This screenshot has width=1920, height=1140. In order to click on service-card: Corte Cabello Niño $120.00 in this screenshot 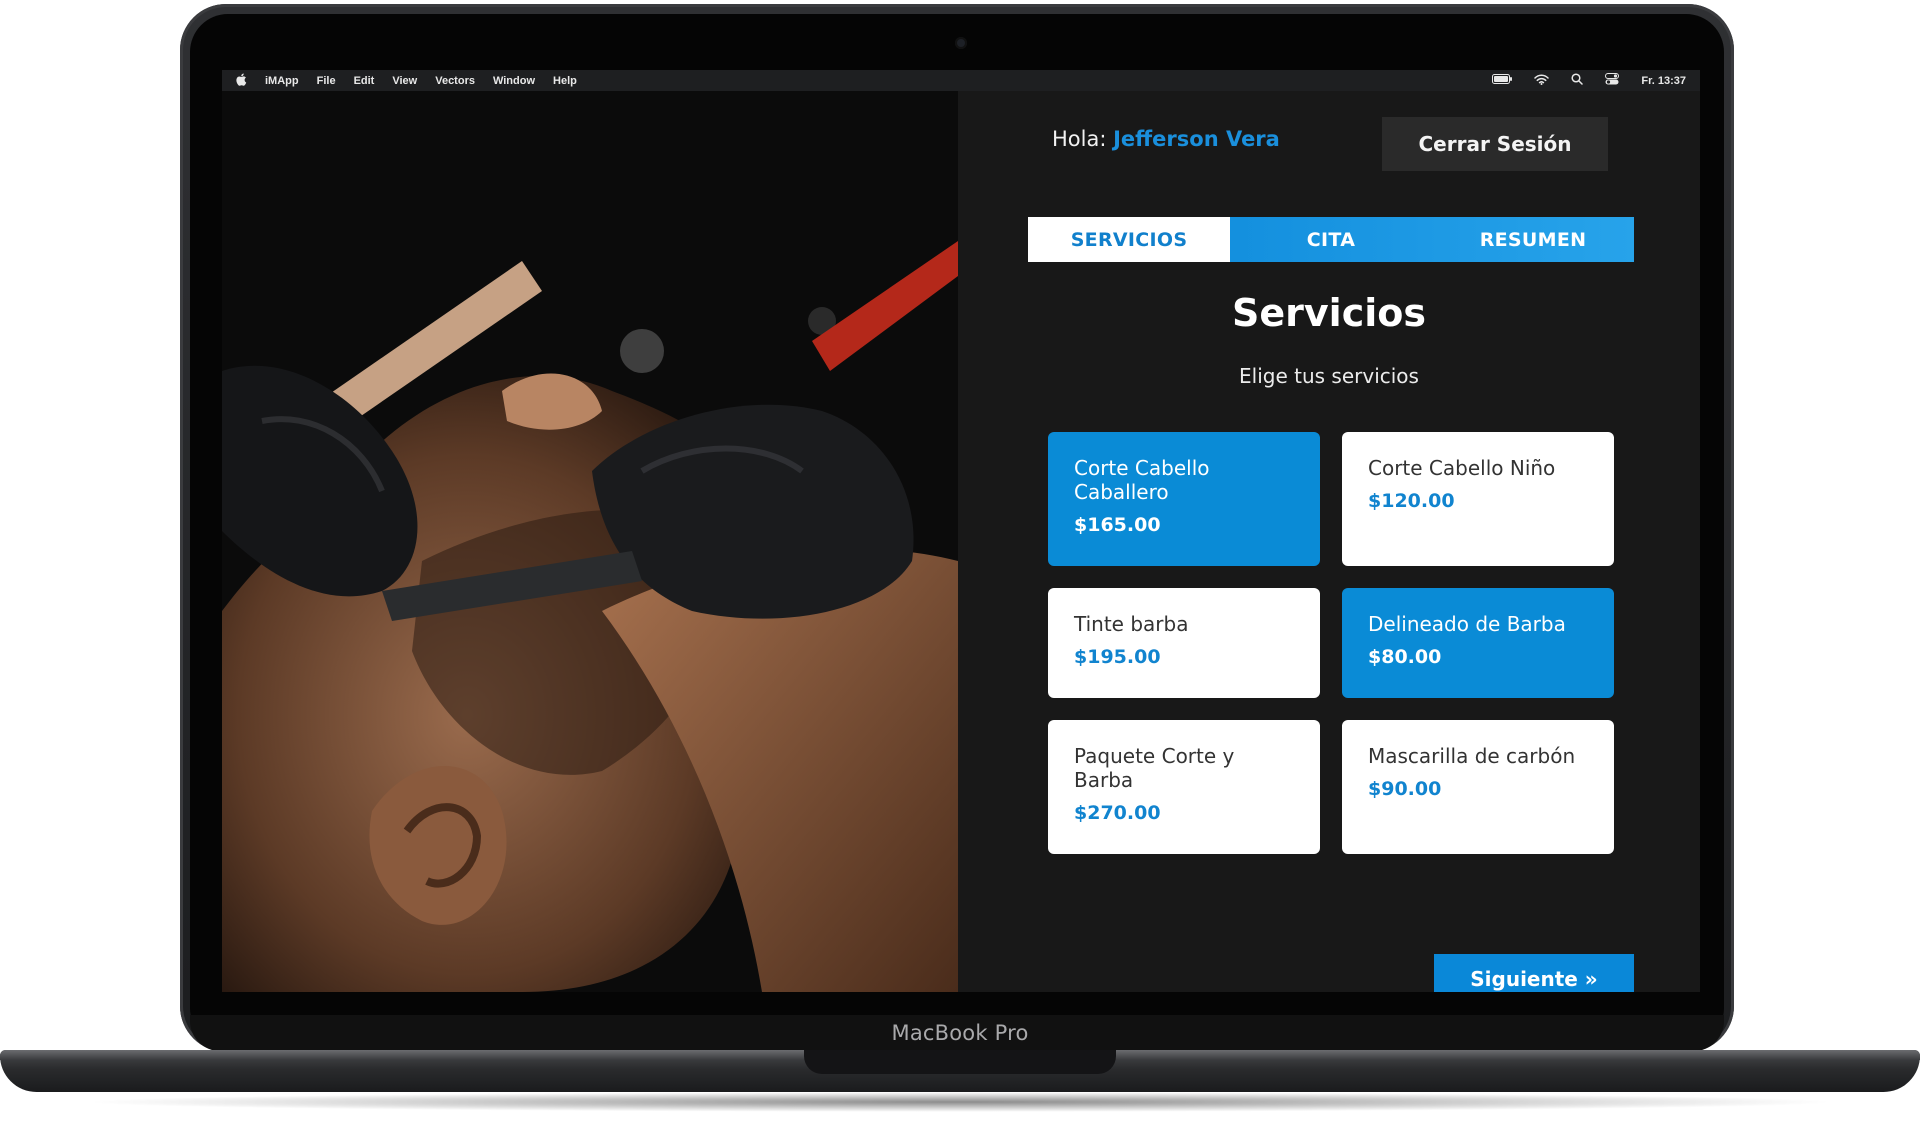, I will do `click(1478, 499)`.